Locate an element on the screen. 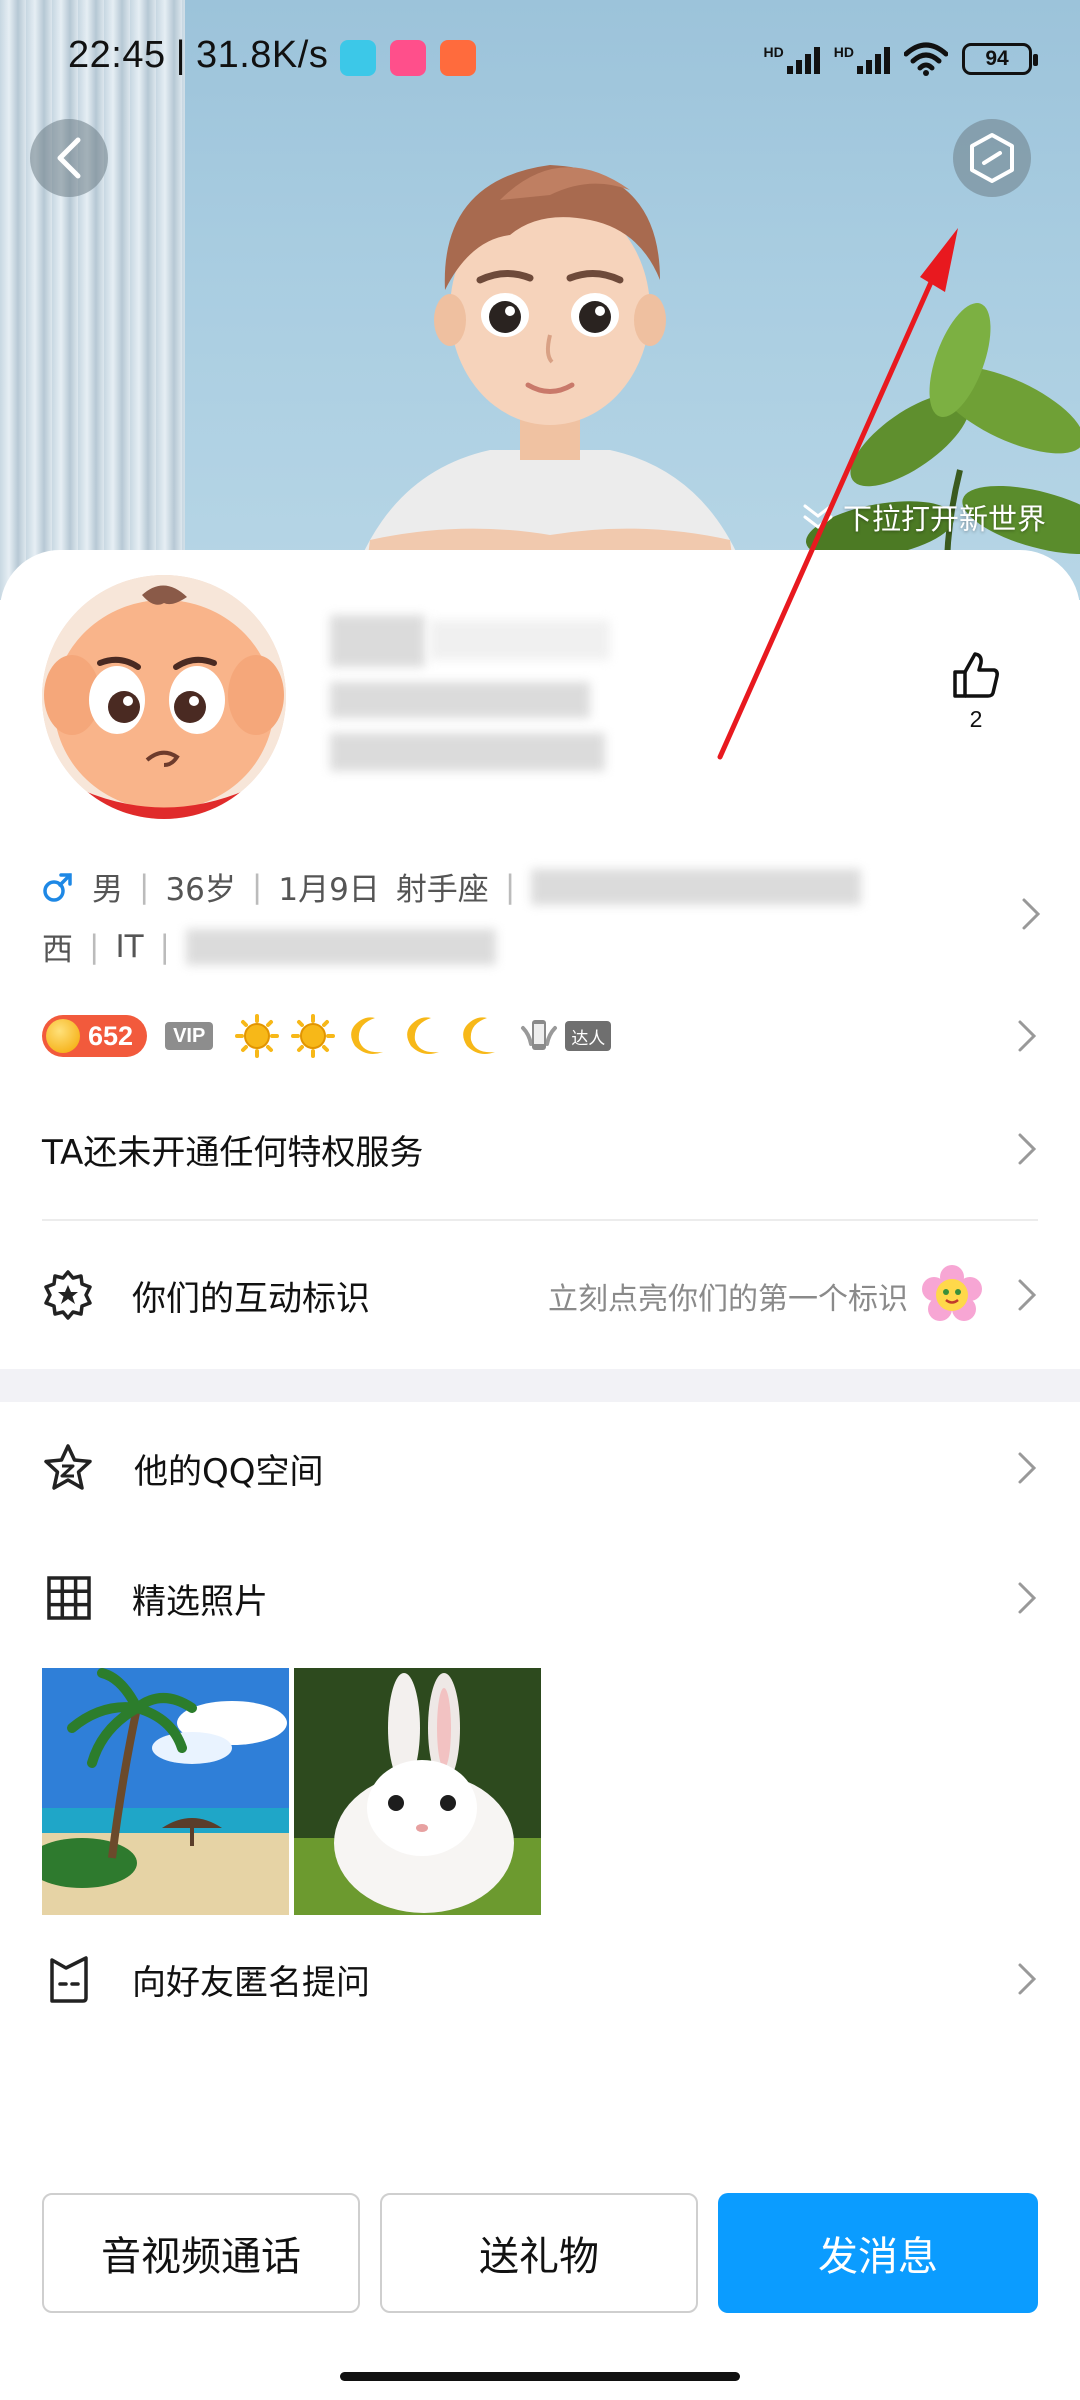  winged-phone-icon is located at coordinates (539, 1035).